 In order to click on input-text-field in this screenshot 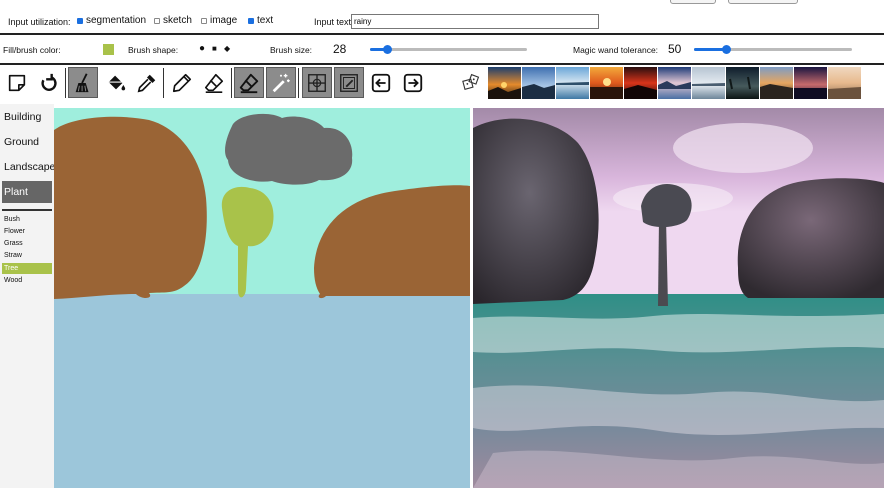, I will do `click(475, 21)`.